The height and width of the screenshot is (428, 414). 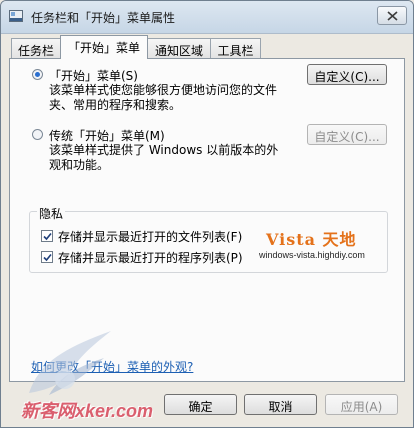 I want to click on button-label: 应用(A), so click(x=361, y=407).